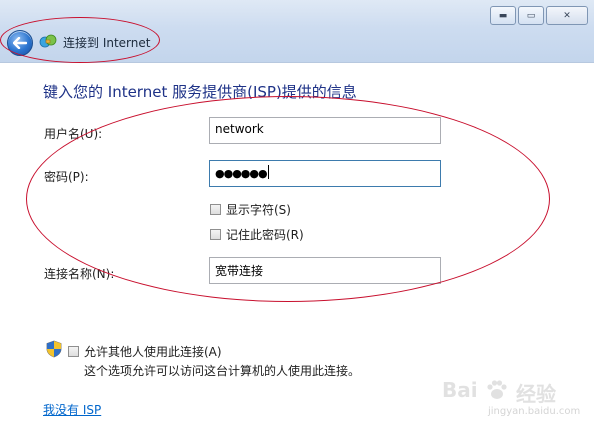 This screenshot has width=594, height=428. What do you see at coordinates (200, 92) in the screenshot?
I see `page-heading: 键入您的 Internet 服务提供商(ISP)提供的信息` at bounding box center [200, 92].